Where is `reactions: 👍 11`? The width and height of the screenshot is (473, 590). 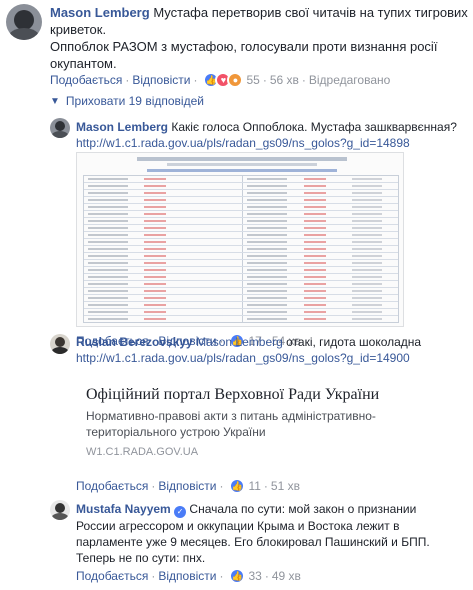
reactions: 👍 11 is located at coordinates (245, 486).